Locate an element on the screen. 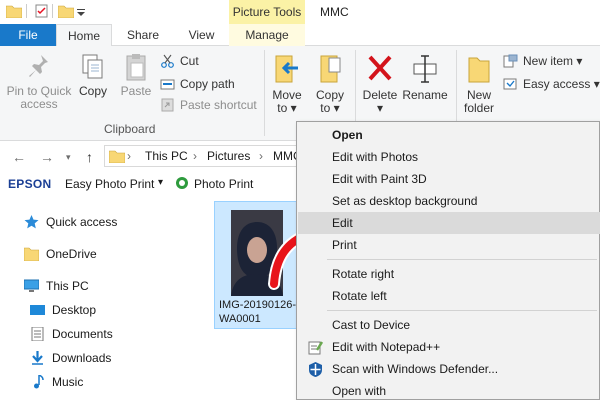 Image resolution: width=600 pixels, height=400 pixels. nav-label: Documents is located at coordinates (82, 334).